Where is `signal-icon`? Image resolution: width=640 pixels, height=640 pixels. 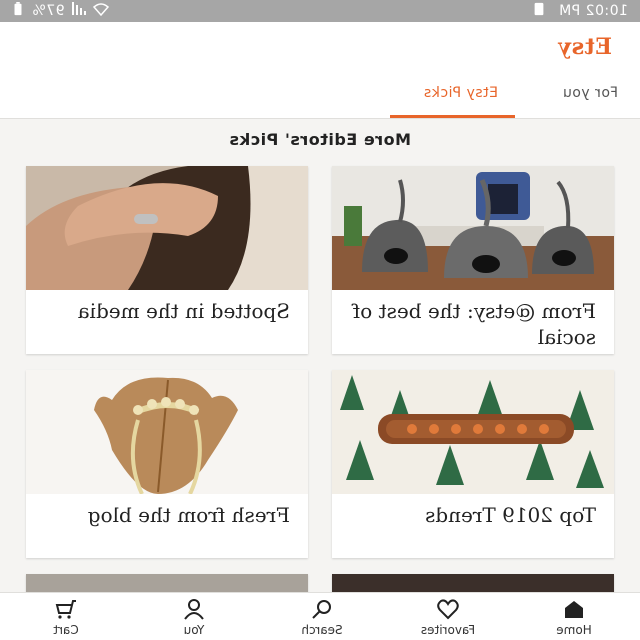
signal-icon is located at coordinates (79, 11).